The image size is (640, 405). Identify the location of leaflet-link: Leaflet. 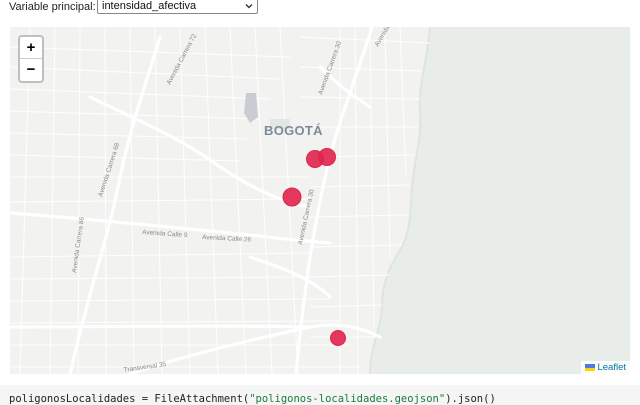
(611, 367).